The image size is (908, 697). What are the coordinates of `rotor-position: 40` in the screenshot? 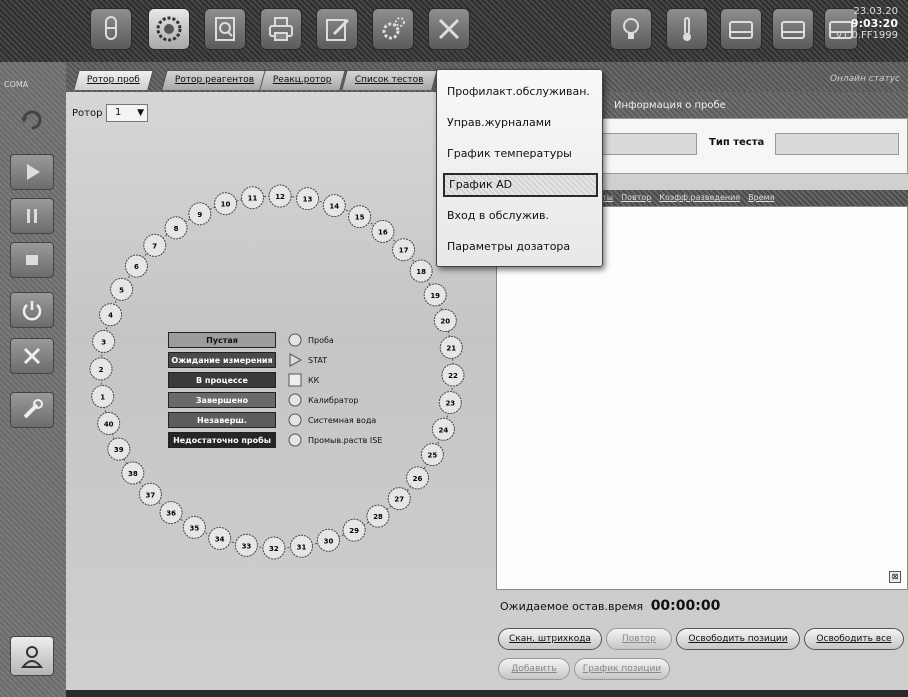 It's located at (109, 423).